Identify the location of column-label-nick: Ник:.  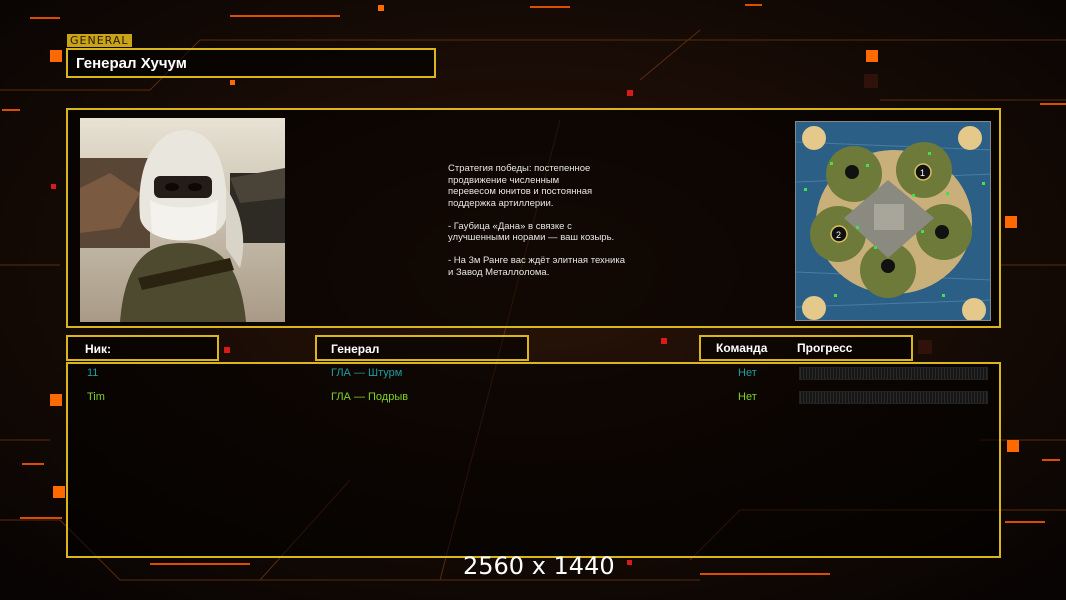
(98, 349).